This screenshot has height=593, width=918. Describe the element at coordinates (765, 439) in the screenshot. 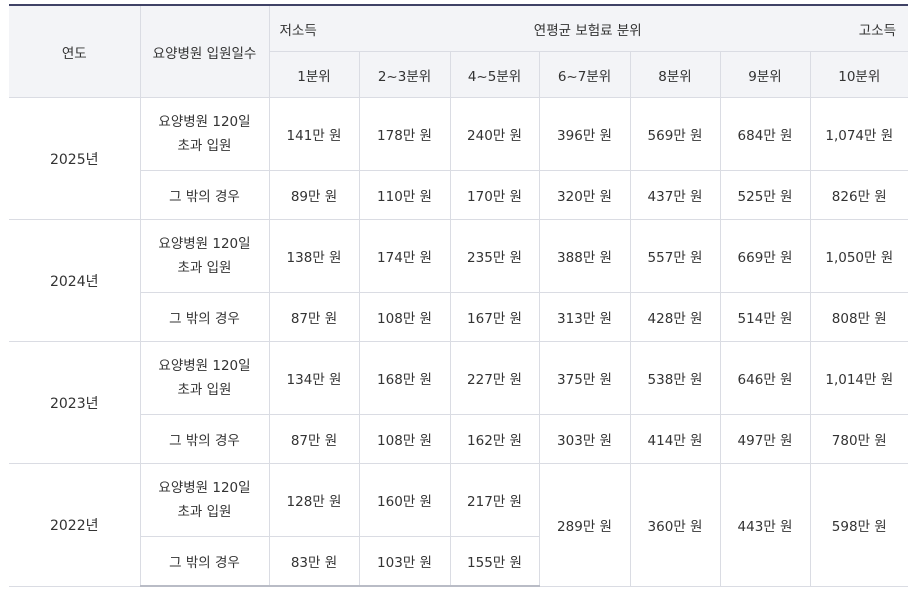

I see `amount-cell: 497만 원` at that location.